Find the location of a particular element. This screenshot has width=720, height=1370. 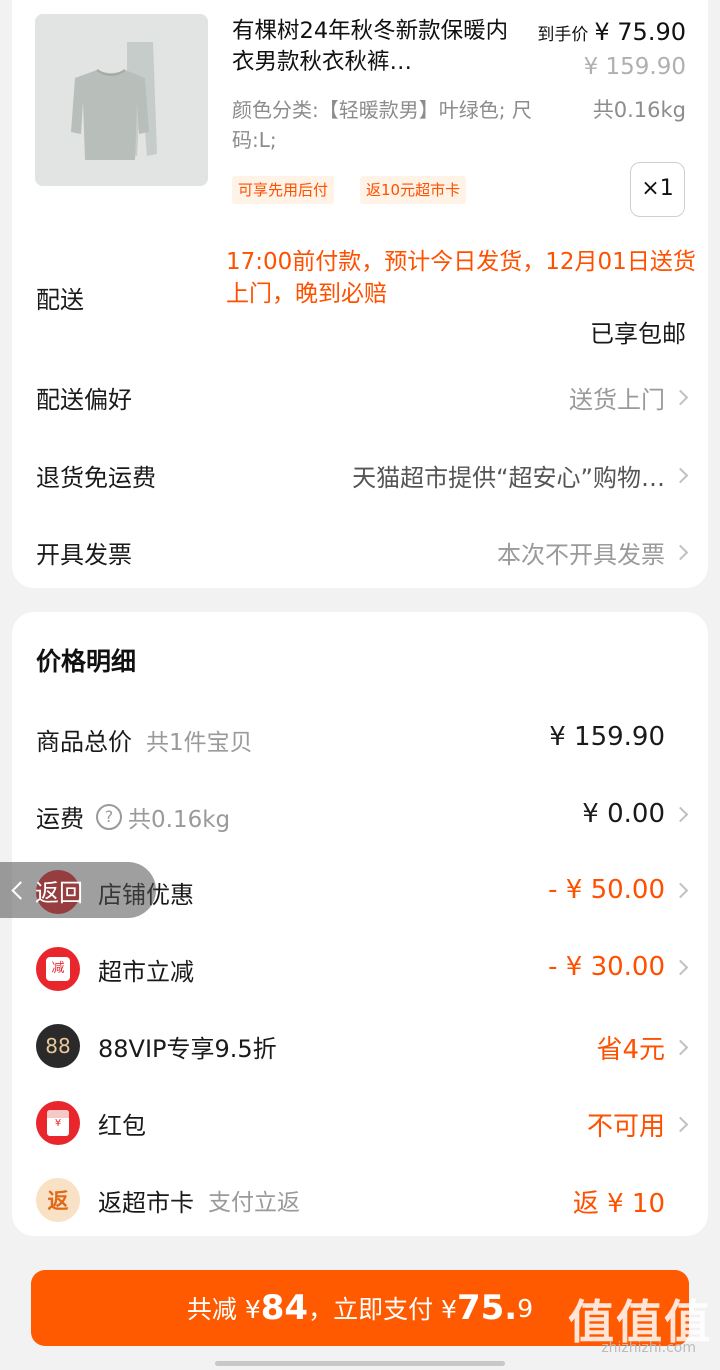

shipping-fee-label: 运费 ? 共0.16kg is located at coordinates (133, 816).